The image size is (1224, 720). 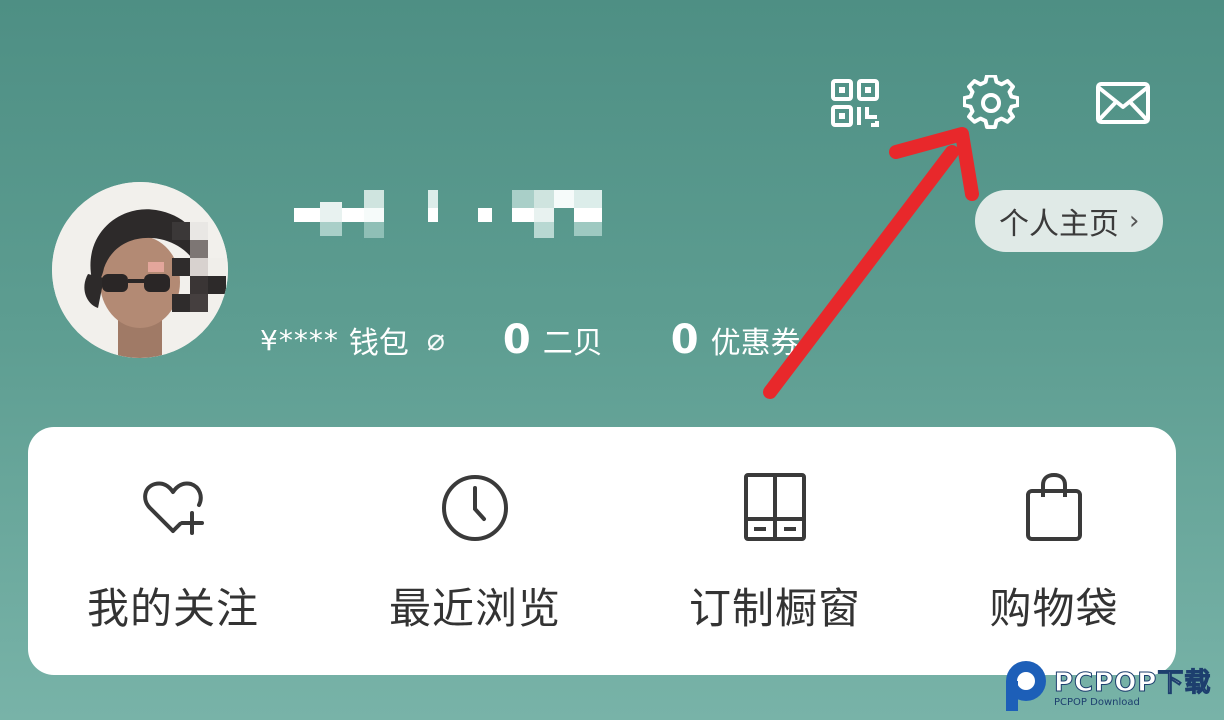 What do you see at coordinates (173, 553) in the screenshot?
I see `menu-item-my-follows: 我的关注` at bounding box center [173, 553].